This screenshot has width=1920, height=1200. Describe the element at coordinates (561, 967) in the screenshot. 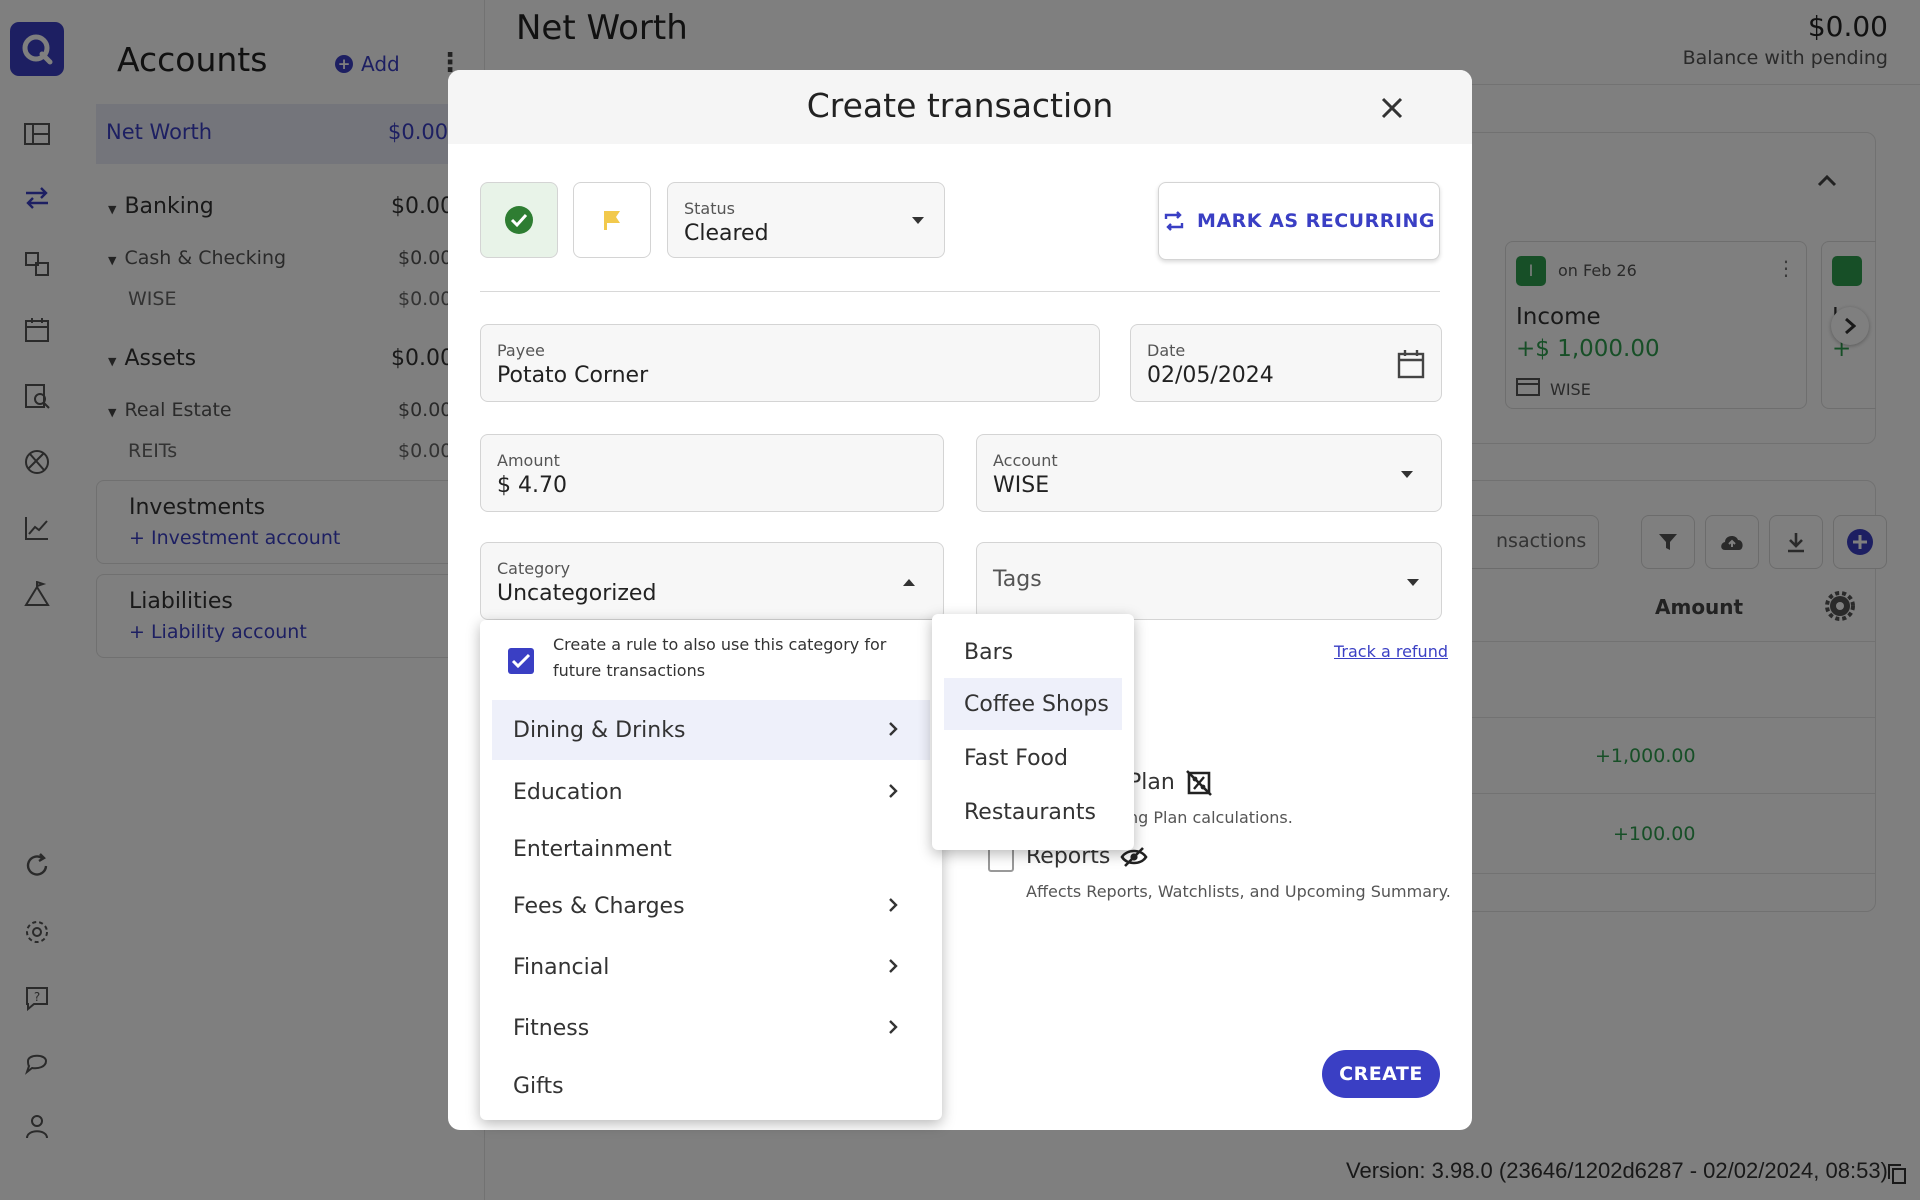

I see `category-item-label: Financial` at that location.